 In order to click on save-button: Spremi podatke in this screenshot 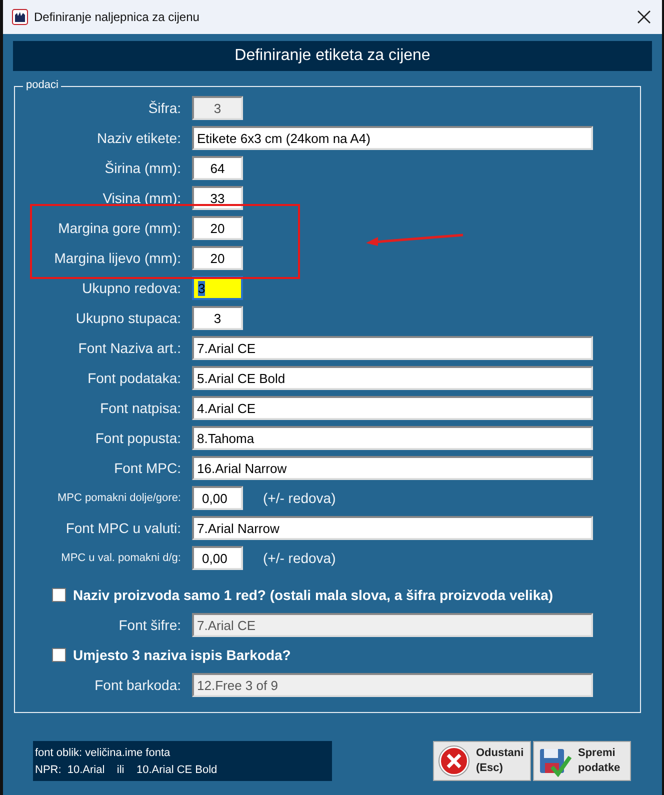, I will do `click(582, 761)`.